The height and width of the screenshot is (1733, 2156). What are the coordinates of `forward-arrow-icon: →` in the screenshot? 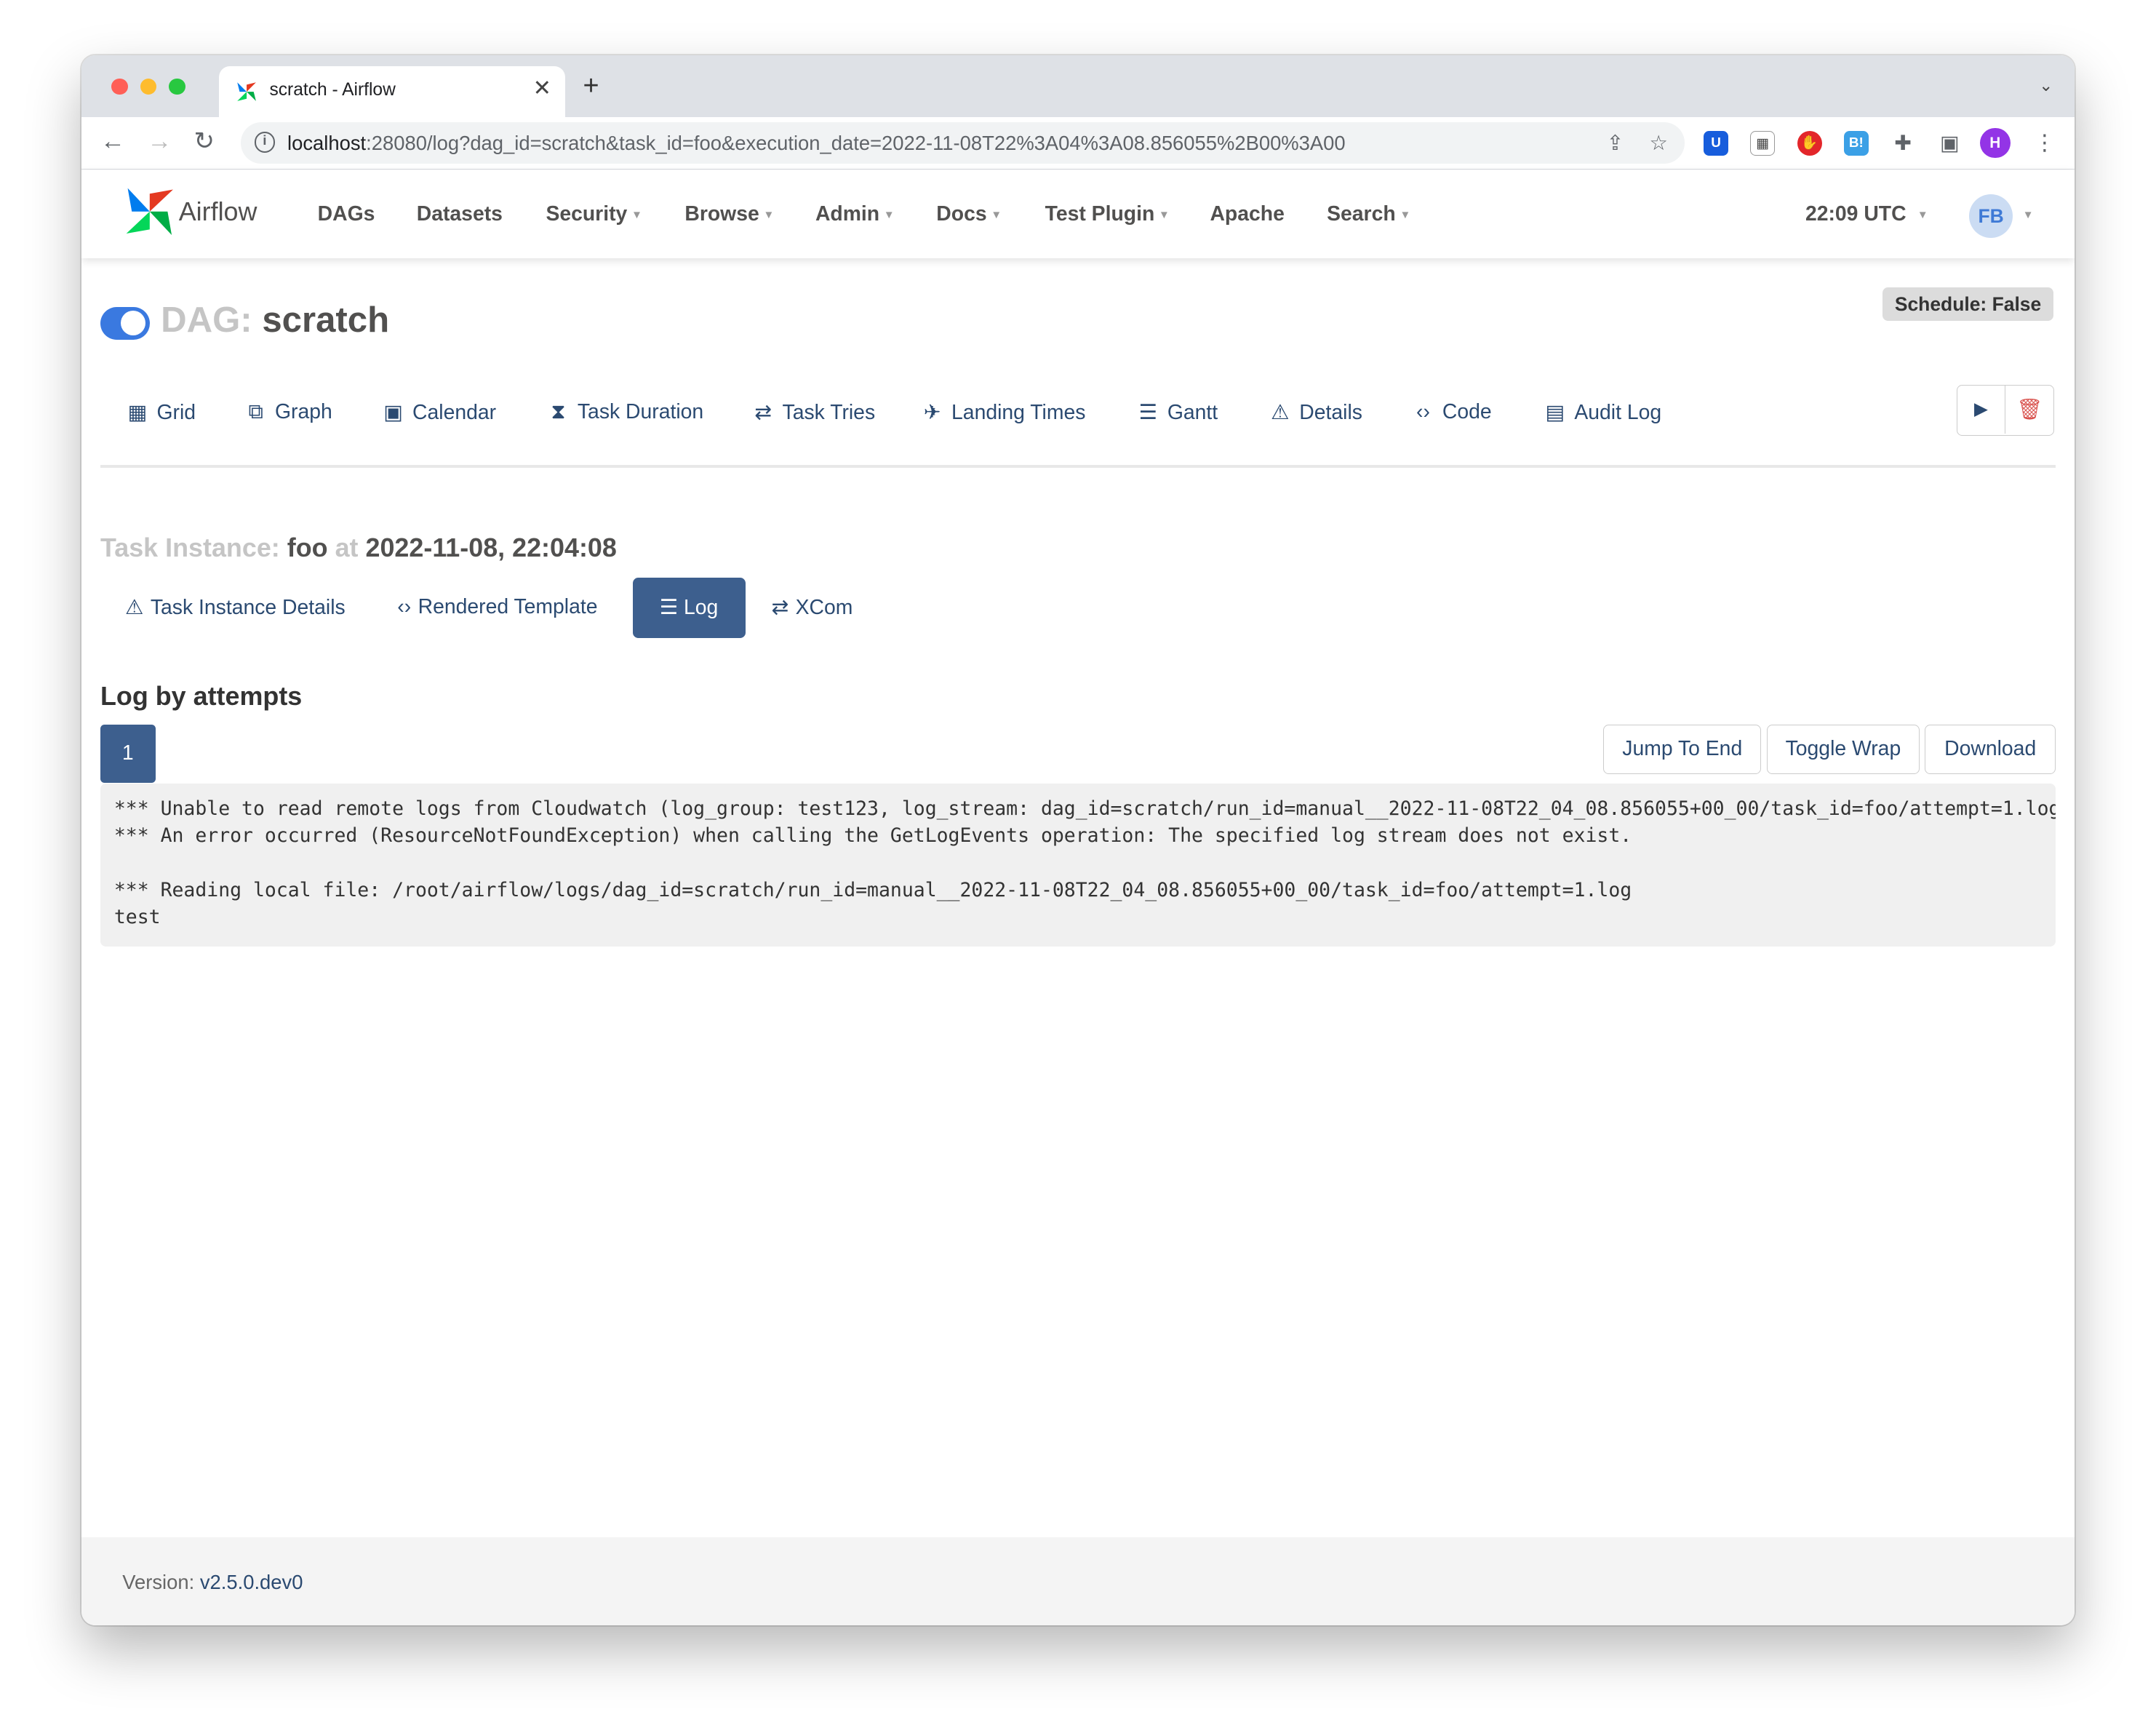 It's located at (159, 142).